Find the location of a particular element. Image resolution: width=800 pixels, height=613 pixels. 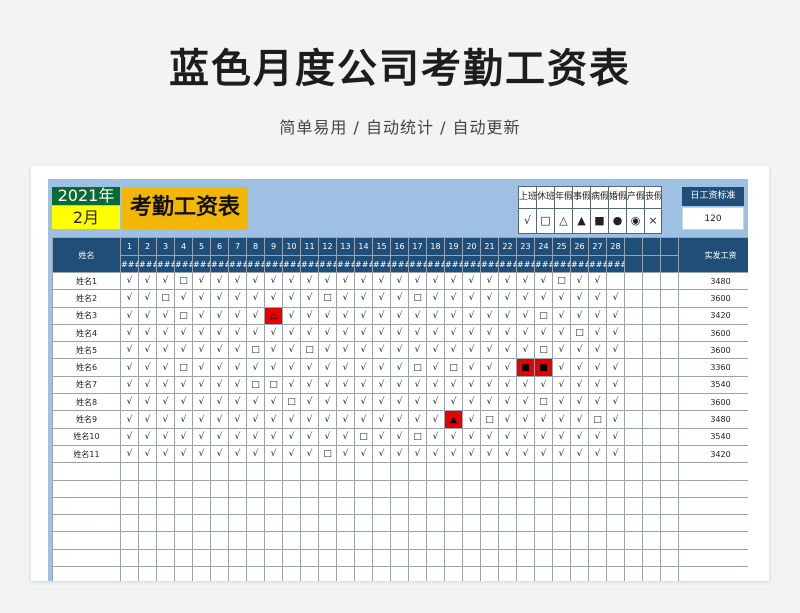

attendance-cell: △ is located at coordinates (273, 315).